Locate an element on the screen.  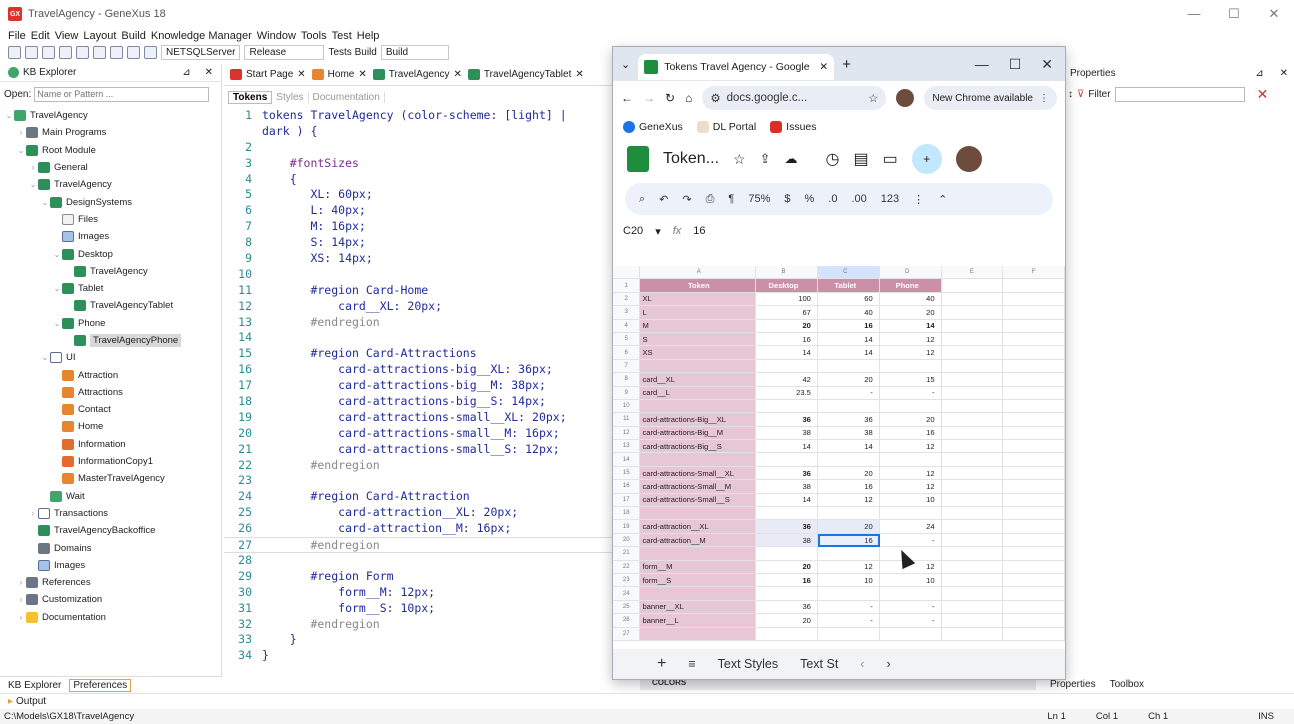
row-number: 27 is located at coordinates (627, 634).